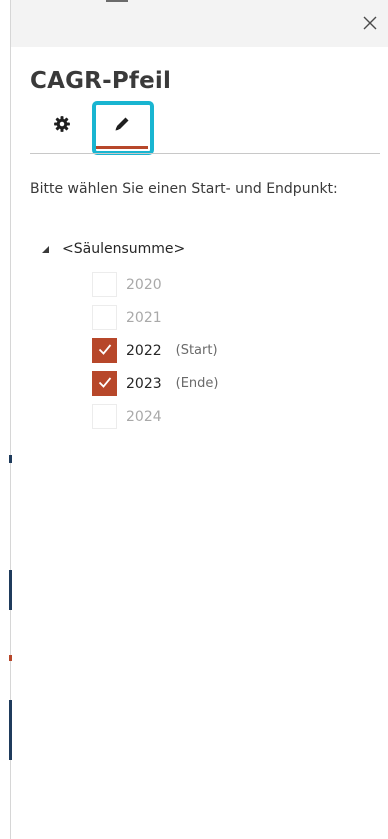 This screenshot has width=388, height=839. I want to click on collapse-arrow-icon, so click(51, 249).